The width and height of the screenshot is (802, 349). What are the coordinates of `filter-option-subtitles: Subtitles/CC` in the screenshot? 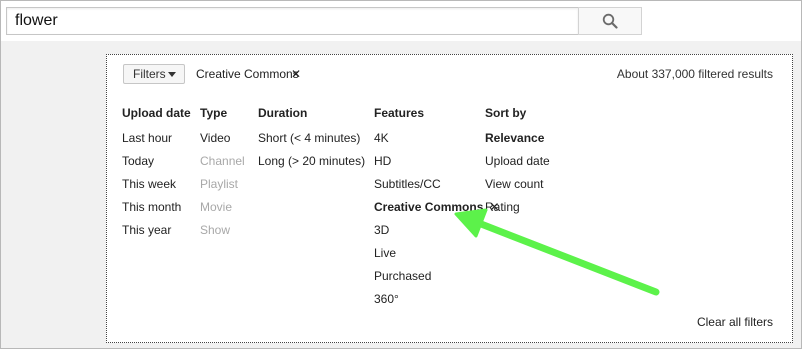 It's located at (436, 188).